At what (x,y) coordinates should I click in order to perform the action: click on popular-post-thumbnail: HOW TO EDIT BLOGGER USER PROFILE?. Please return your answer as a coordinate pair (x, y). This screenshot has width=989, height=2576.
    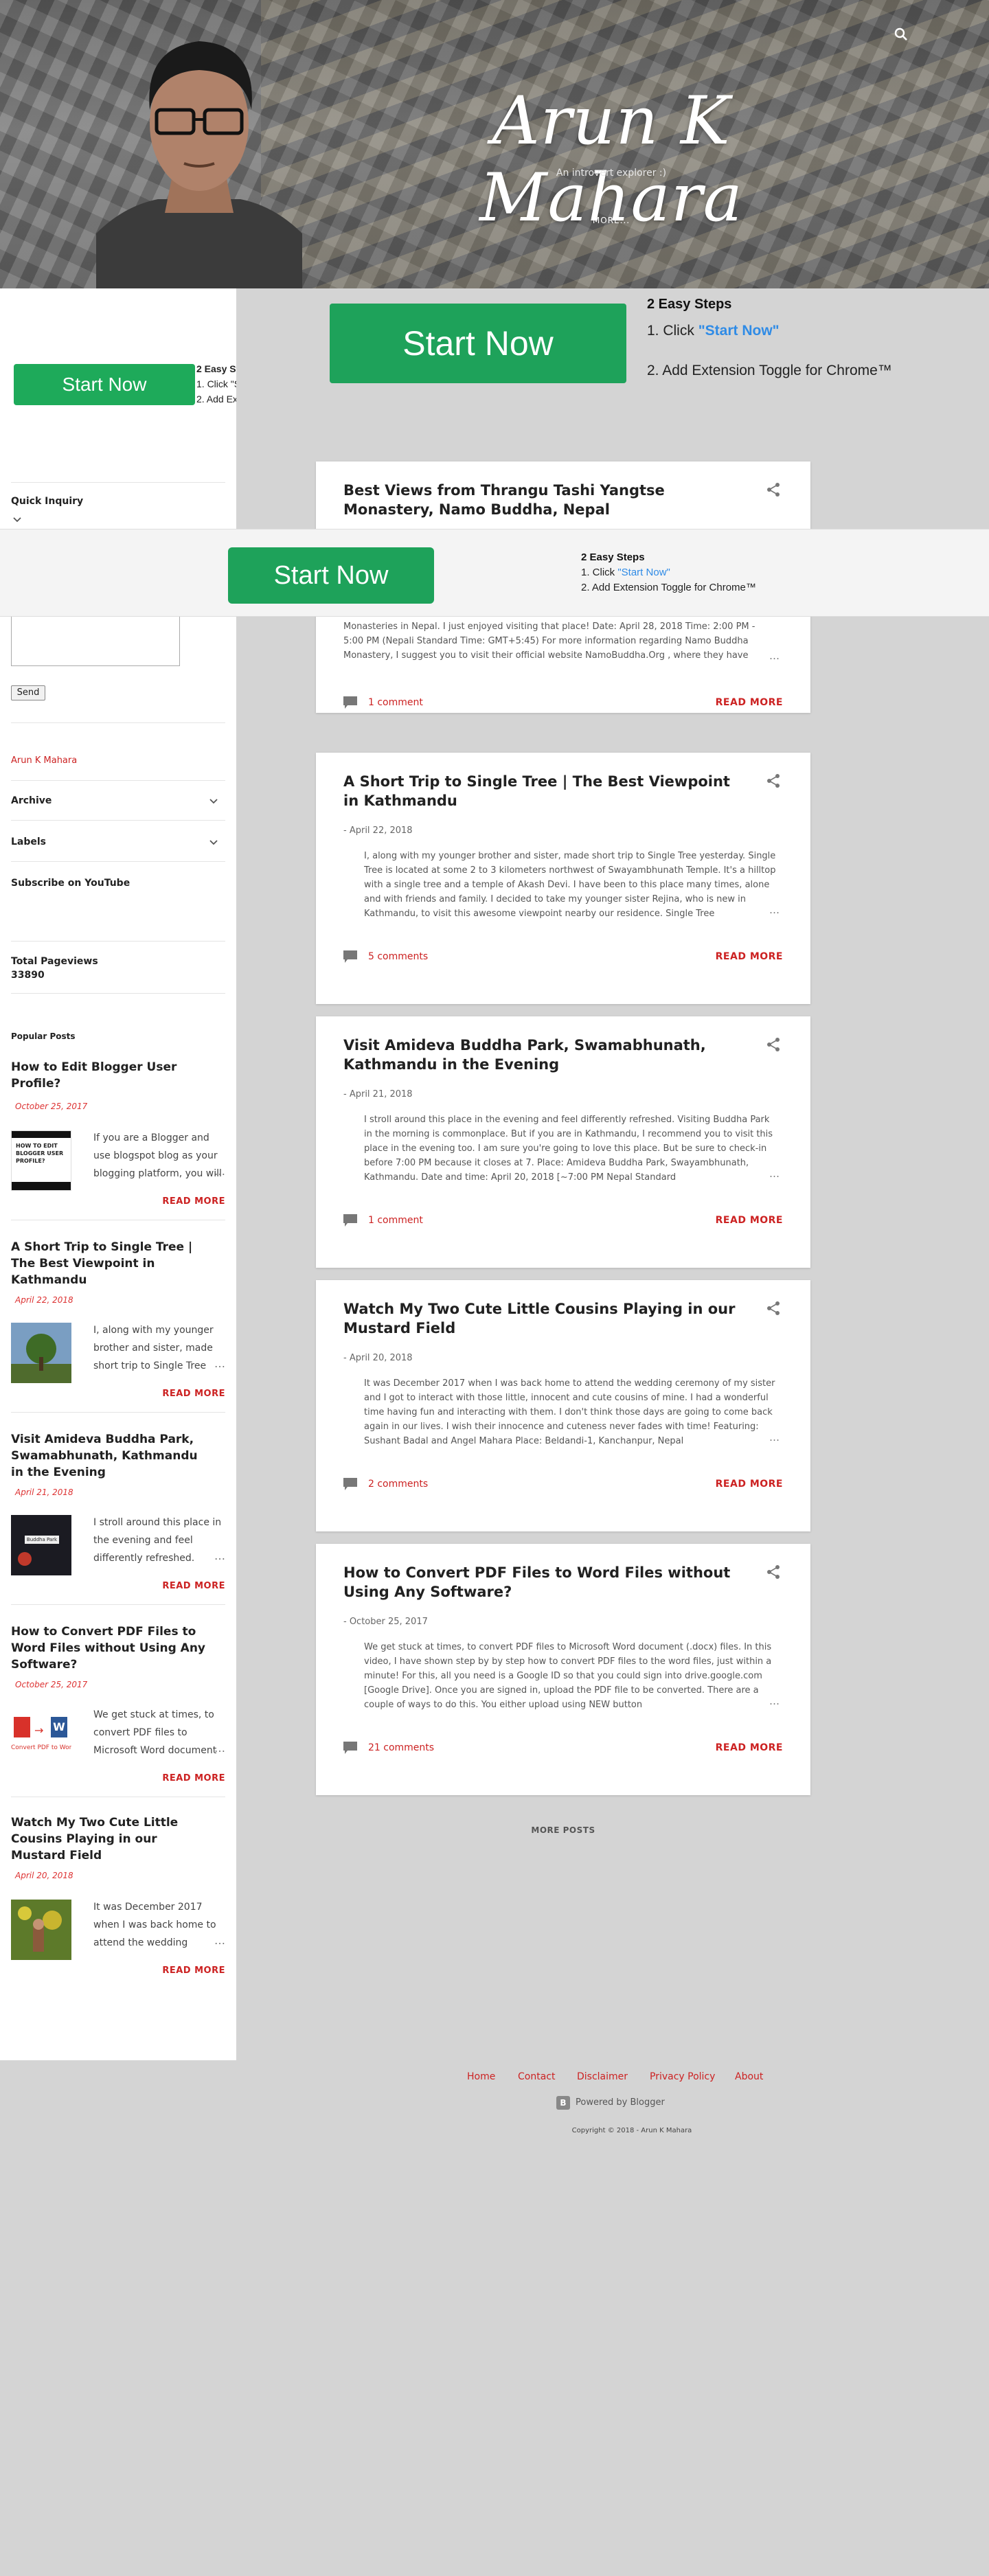
    Looking at the image, I should click on (41, 1160).